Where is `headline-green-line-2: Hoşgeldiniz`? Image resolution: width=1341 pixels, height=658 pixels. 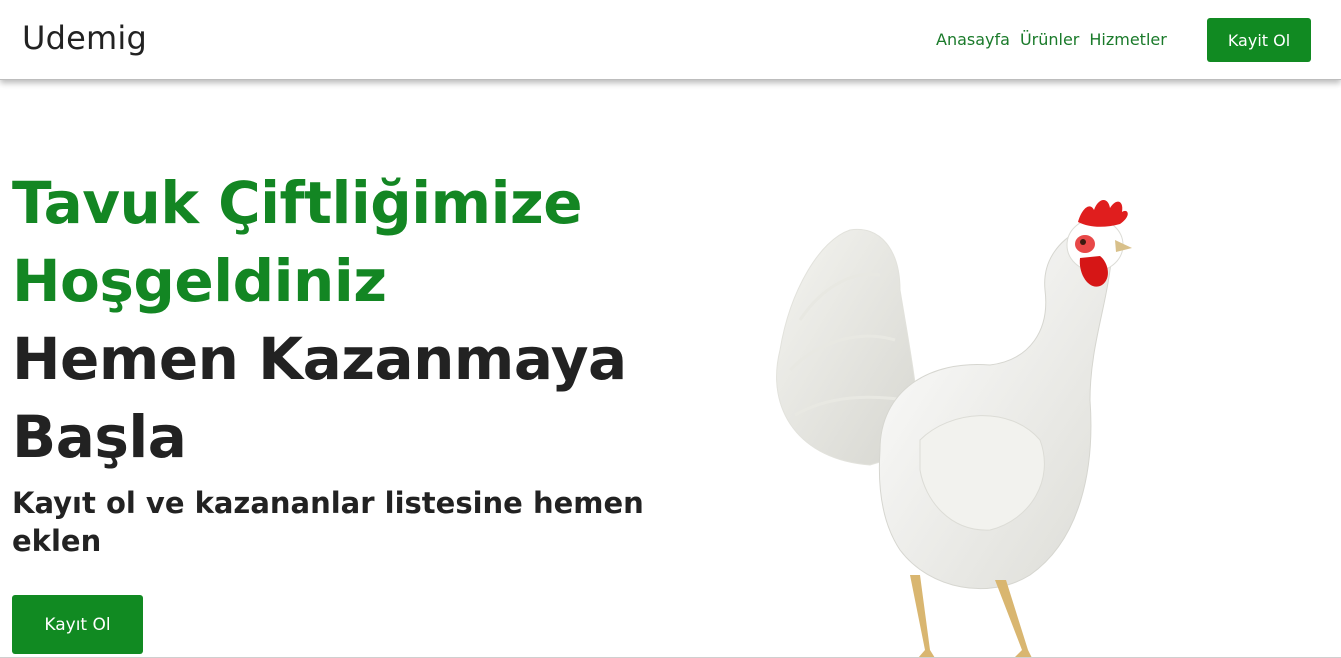 headline-green-line-2: Hoşgeldiniz is located at coordinates (199, 281).